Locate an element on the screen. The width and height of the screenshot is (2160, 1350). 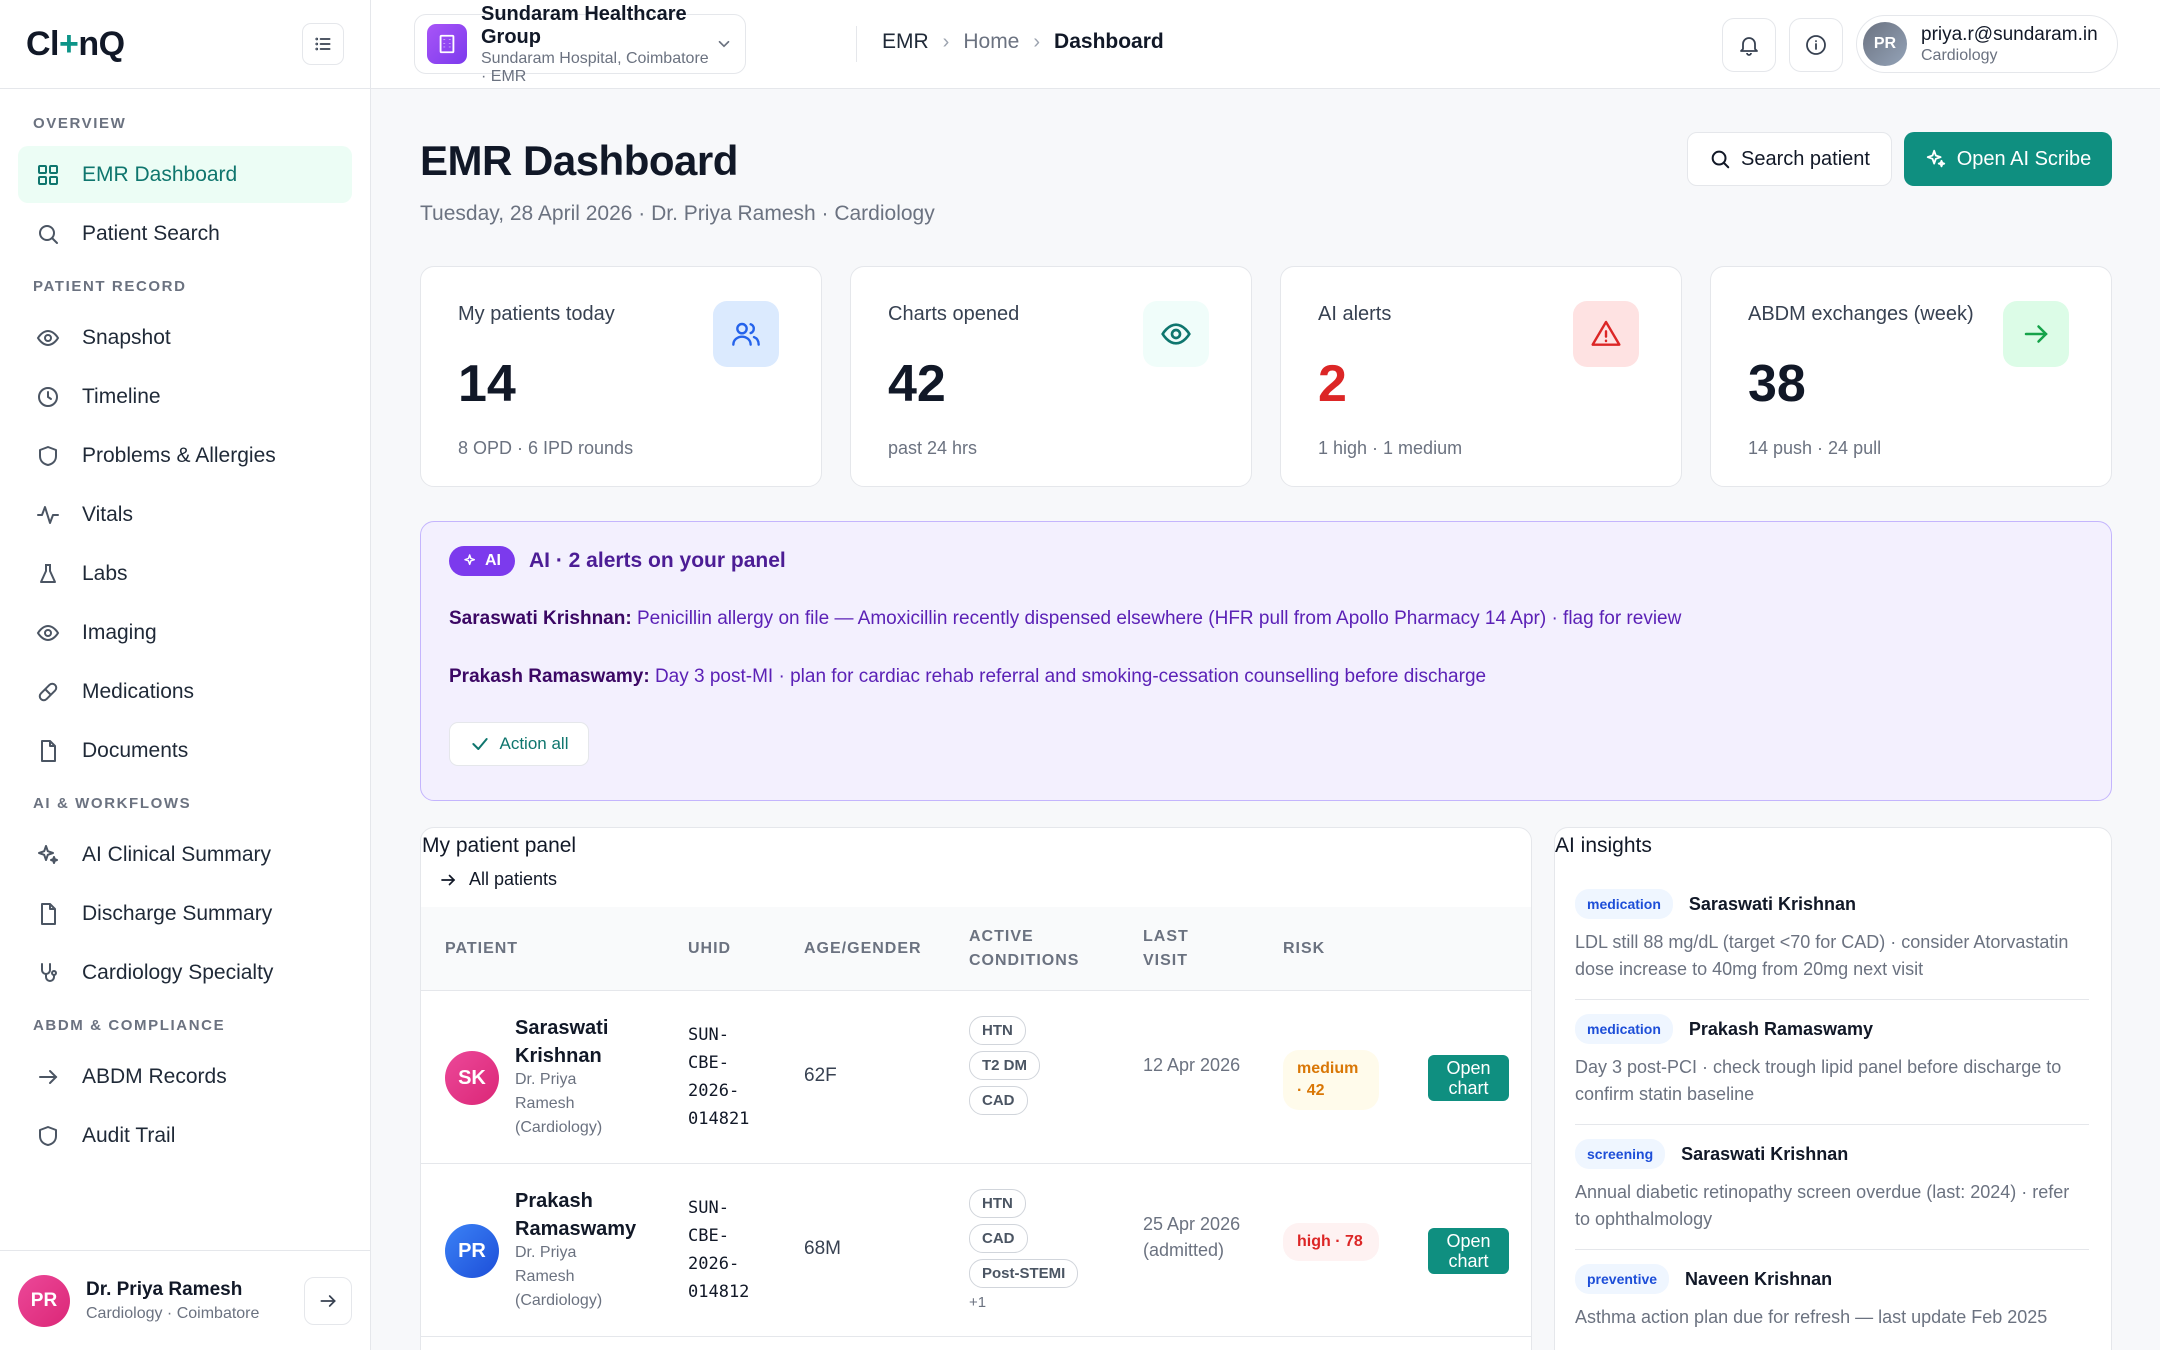
stat-card-charts-opened: Charts opened 42 past 24 hrs is located at coordinates (1051, 376).